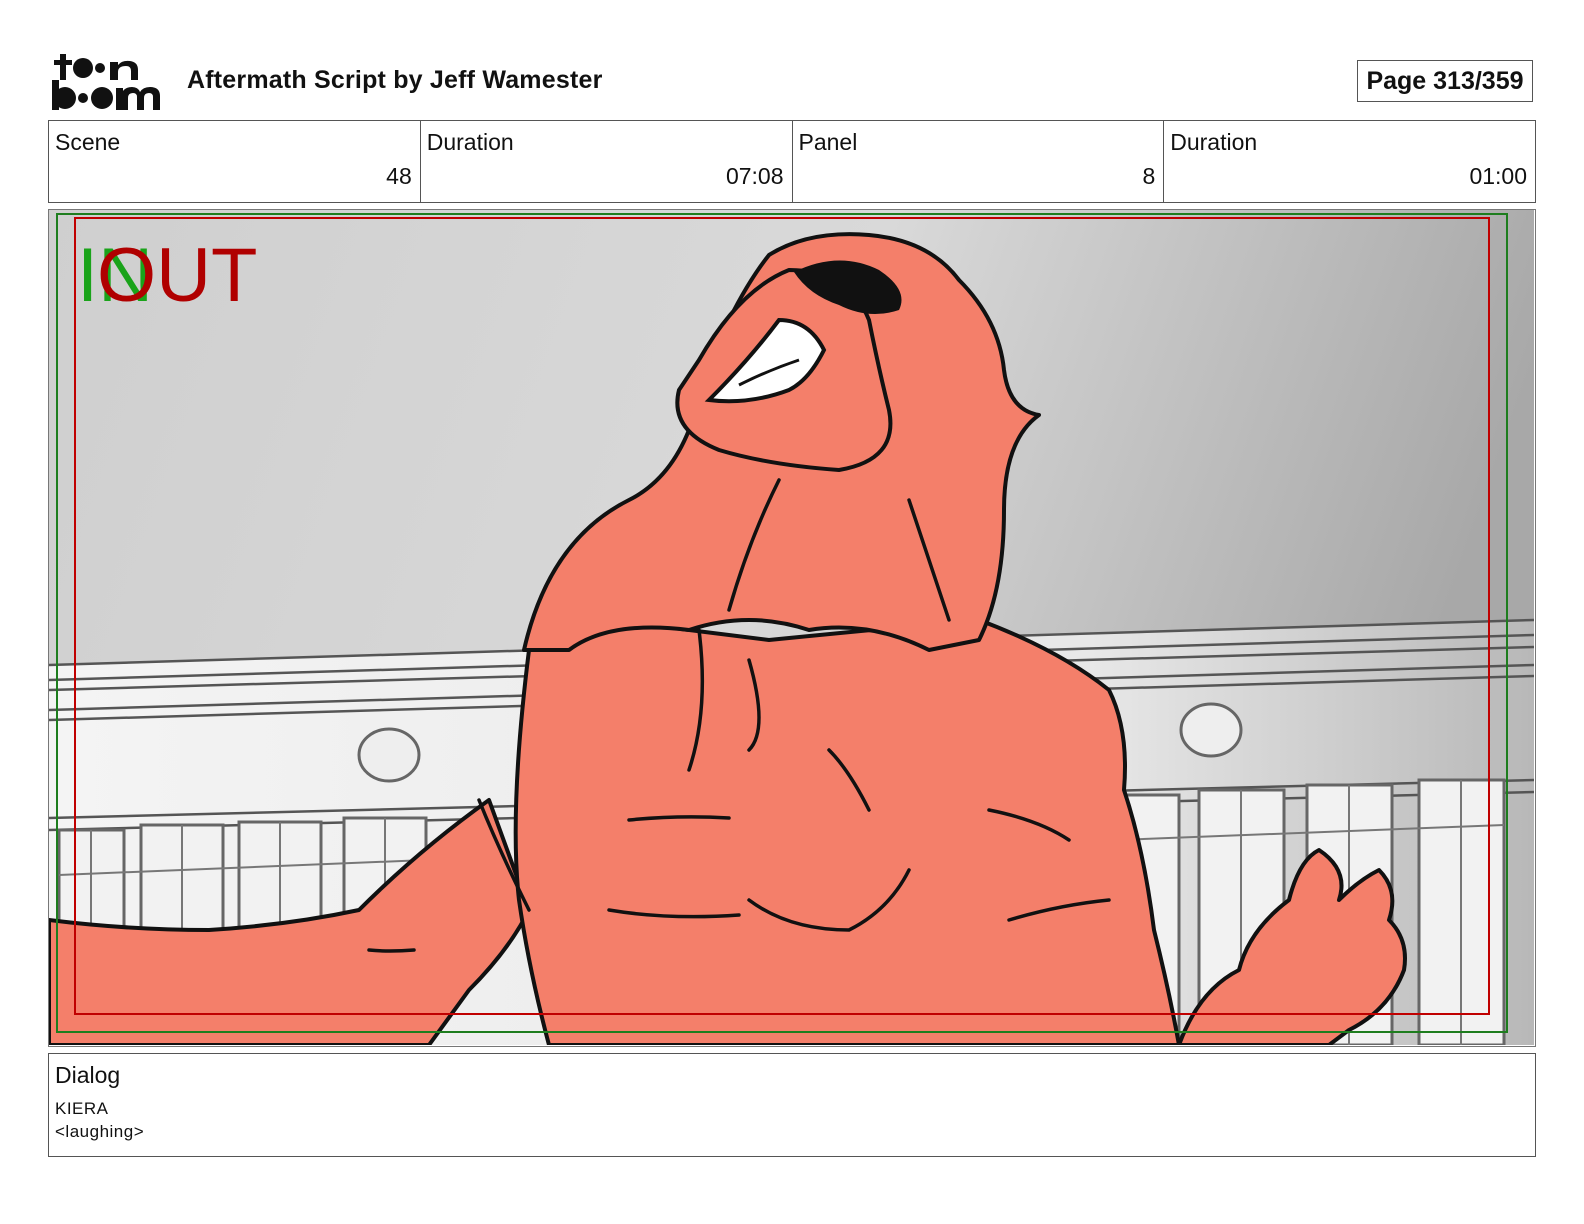  I want to click on scene-duration-label: Duration, so click(470, 142).